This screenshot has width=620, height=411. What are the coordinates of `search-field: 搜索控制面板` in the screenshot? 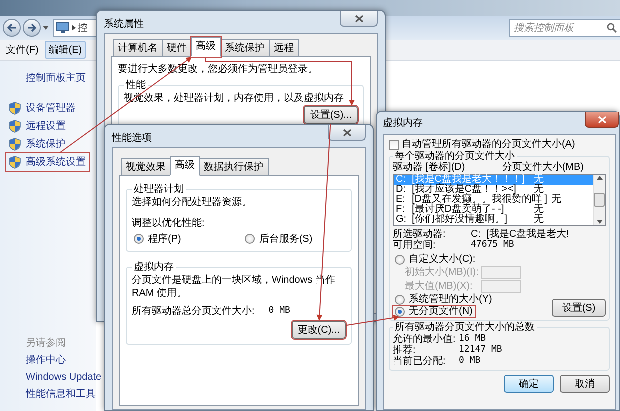 It's located at (564, 28).